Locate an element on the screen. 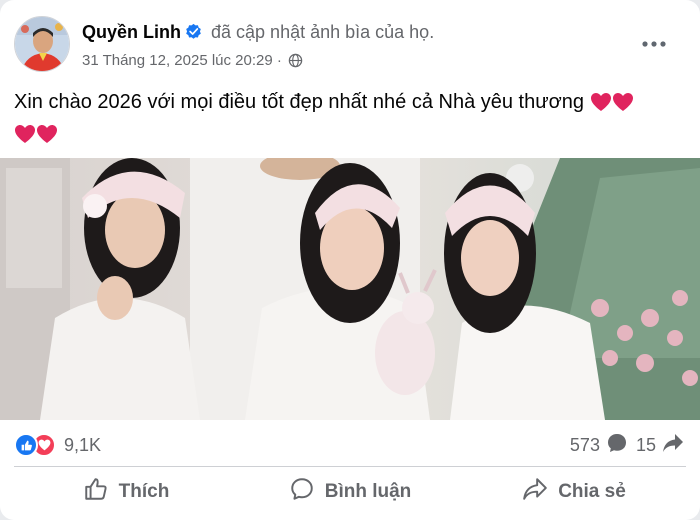 The image size is (700, 520). share-stat: 15 is located at coordinates (660, 445).